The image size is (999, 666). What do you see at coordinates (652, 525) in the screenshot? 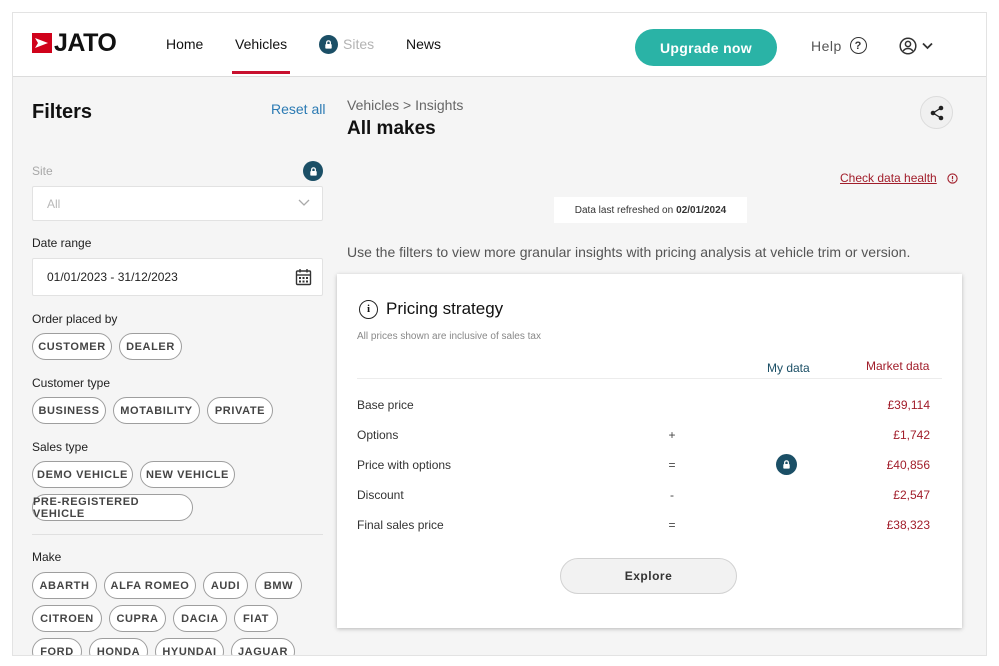
I see `table-row: Final sales price = £38,323` at bounding box center [652, 525].